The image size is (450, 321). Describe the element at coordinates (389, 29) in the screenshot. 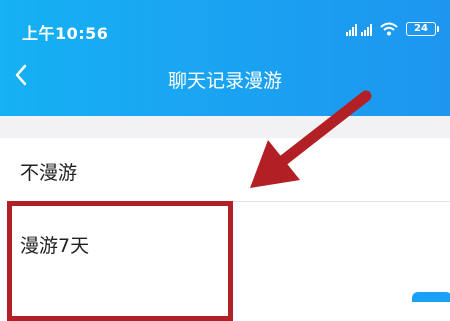

I see `wifi-icon` at that location.